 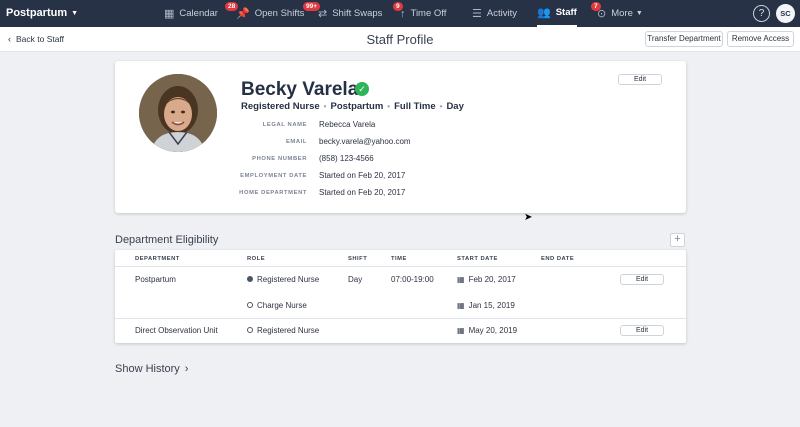 I want to click on nav-item-activity: ☰ Activity, so click(x=494, y=13).